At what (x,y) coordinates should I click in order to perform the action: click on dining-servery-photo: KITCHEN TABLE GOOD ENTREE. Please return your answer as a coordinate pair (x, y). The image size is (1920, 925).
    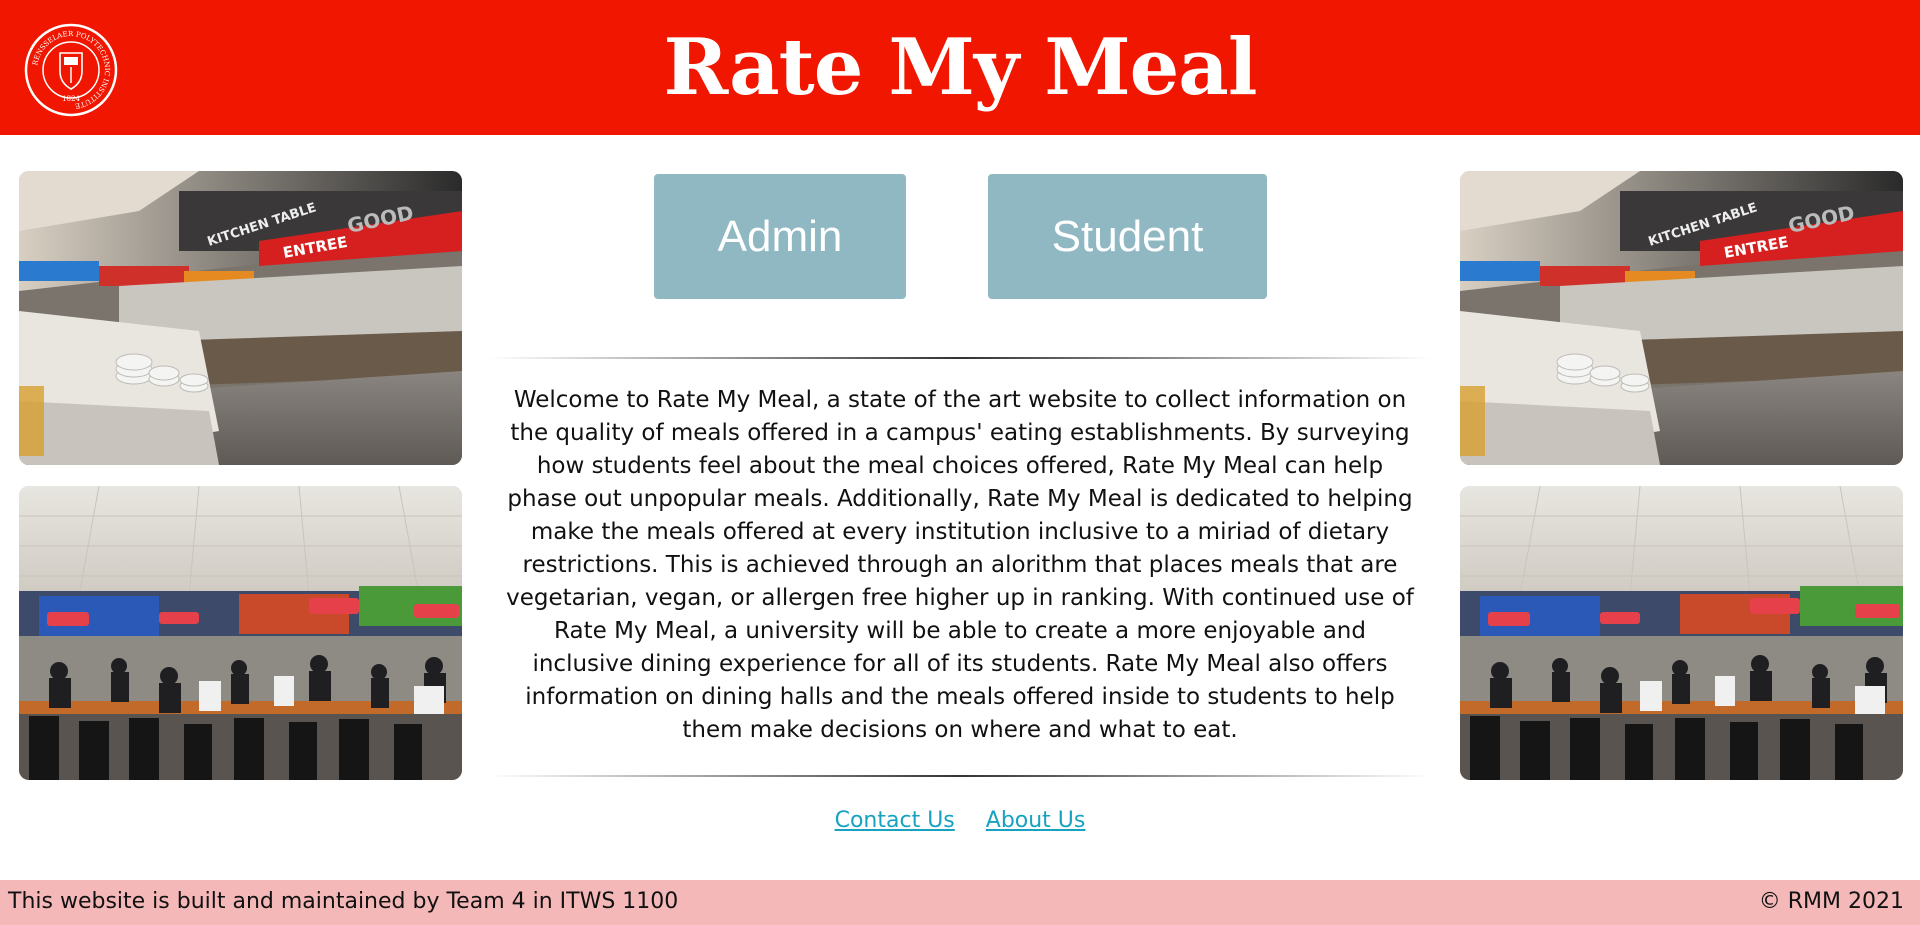
    Looking at the image, I should click on (240, 318).